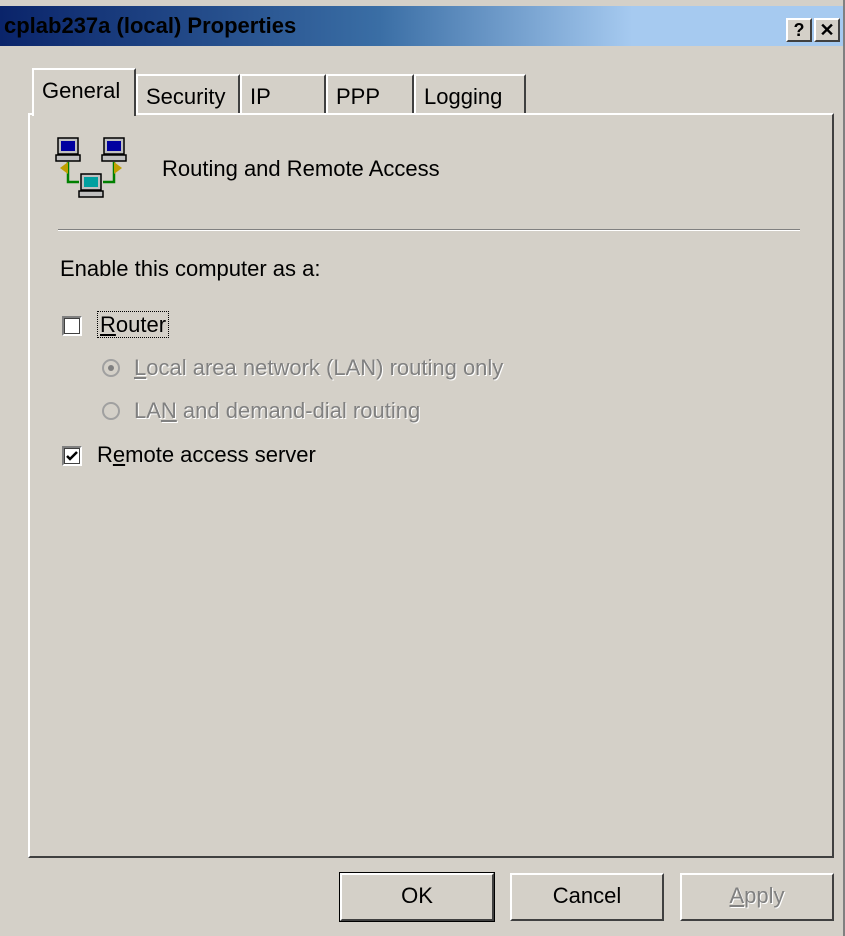  Describe the element at coordinates (370, 94) in the screenshot. I see `tab-ppp: PPP` at that location.